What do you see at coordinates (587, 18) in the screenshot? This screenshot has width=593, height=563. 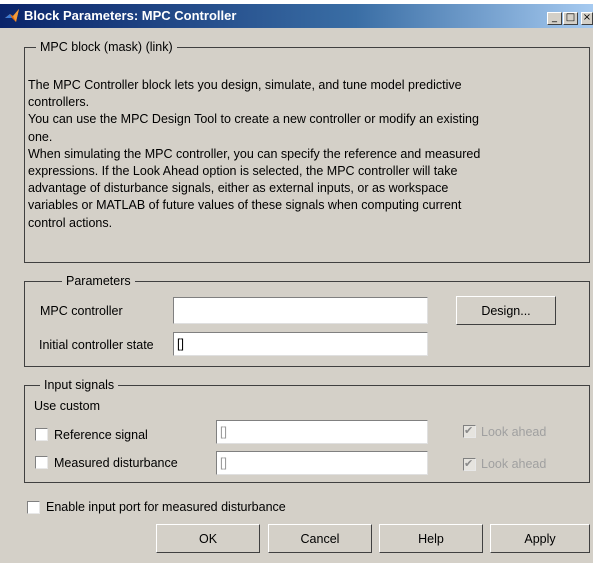 I see `close-icon: ×` at bounding box center [587, 18].